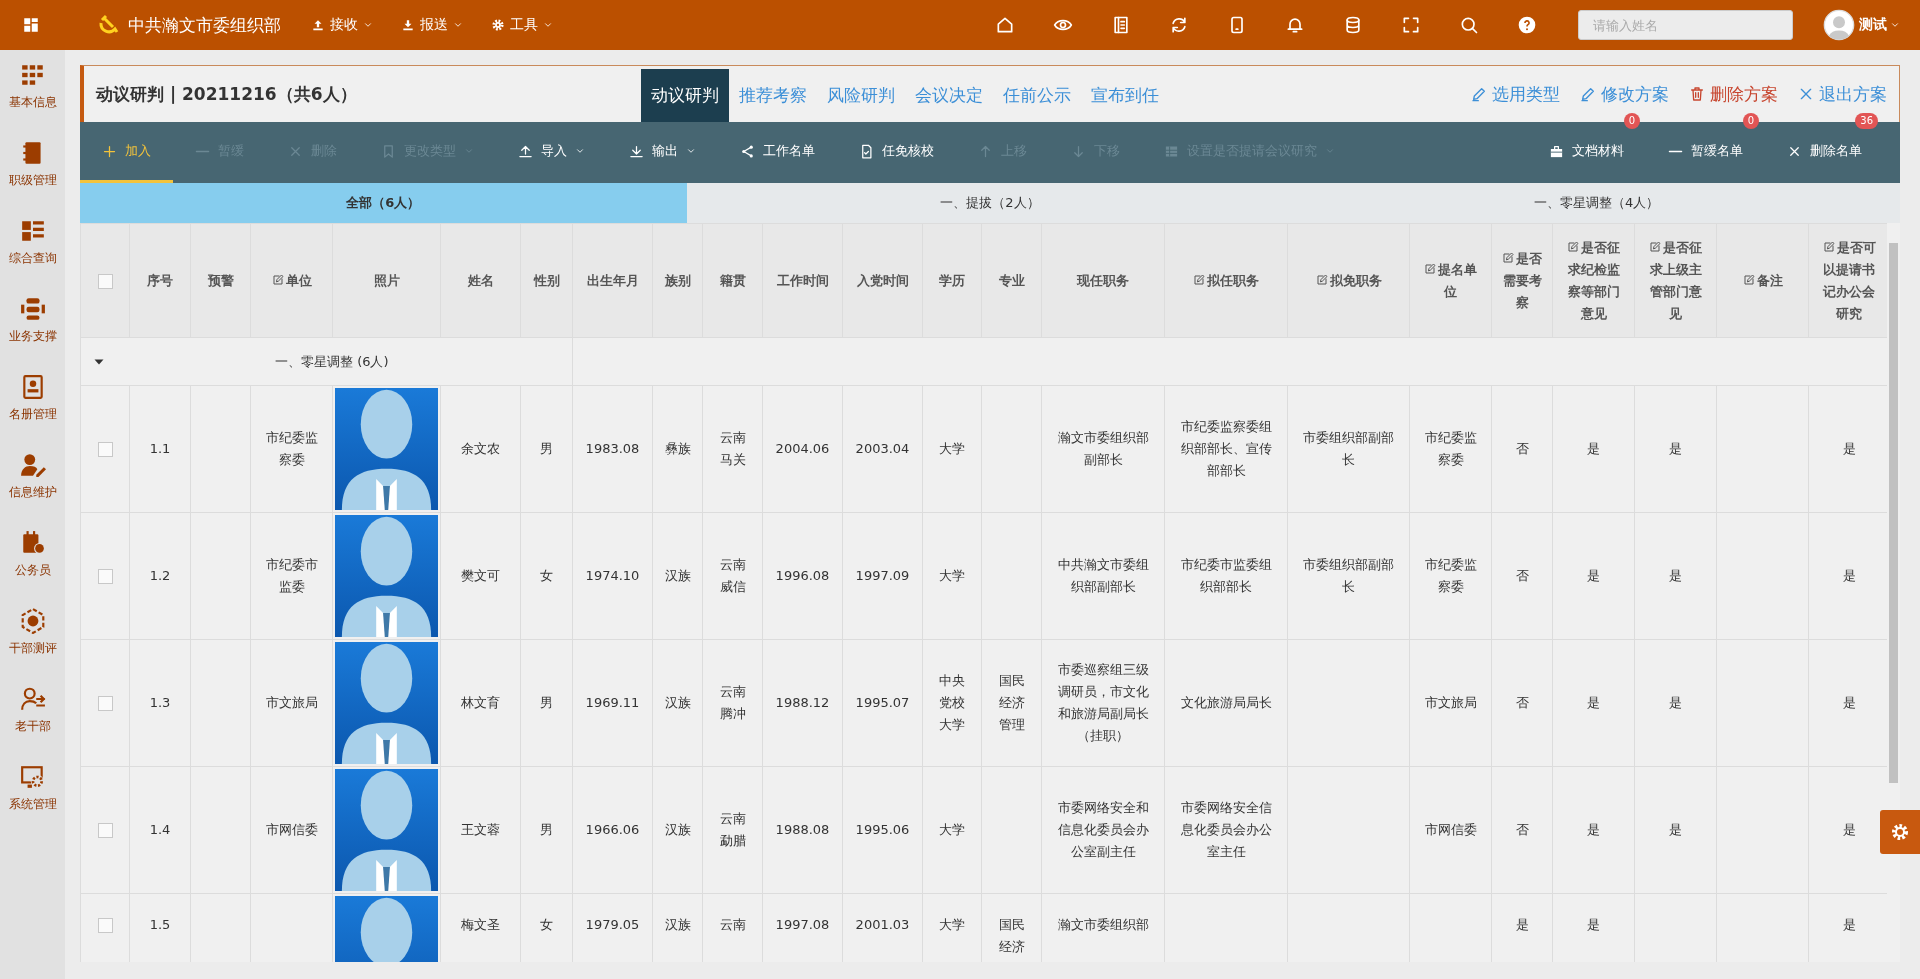  Describe the element at coordinates (332, 361) in the screenshot. I see `group-label: 一、零星调整 (6人)` at that location.